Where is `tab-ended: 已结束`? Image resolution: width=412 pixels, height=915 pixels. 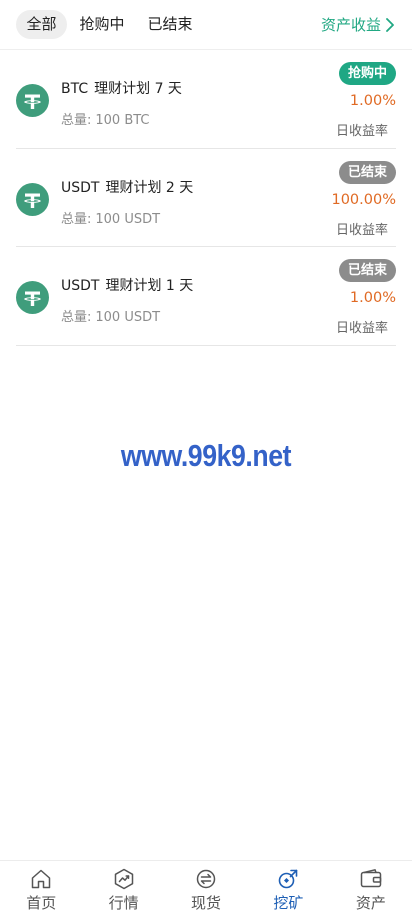 tab-ended: 已结束 is located at coordinates (170, 24).